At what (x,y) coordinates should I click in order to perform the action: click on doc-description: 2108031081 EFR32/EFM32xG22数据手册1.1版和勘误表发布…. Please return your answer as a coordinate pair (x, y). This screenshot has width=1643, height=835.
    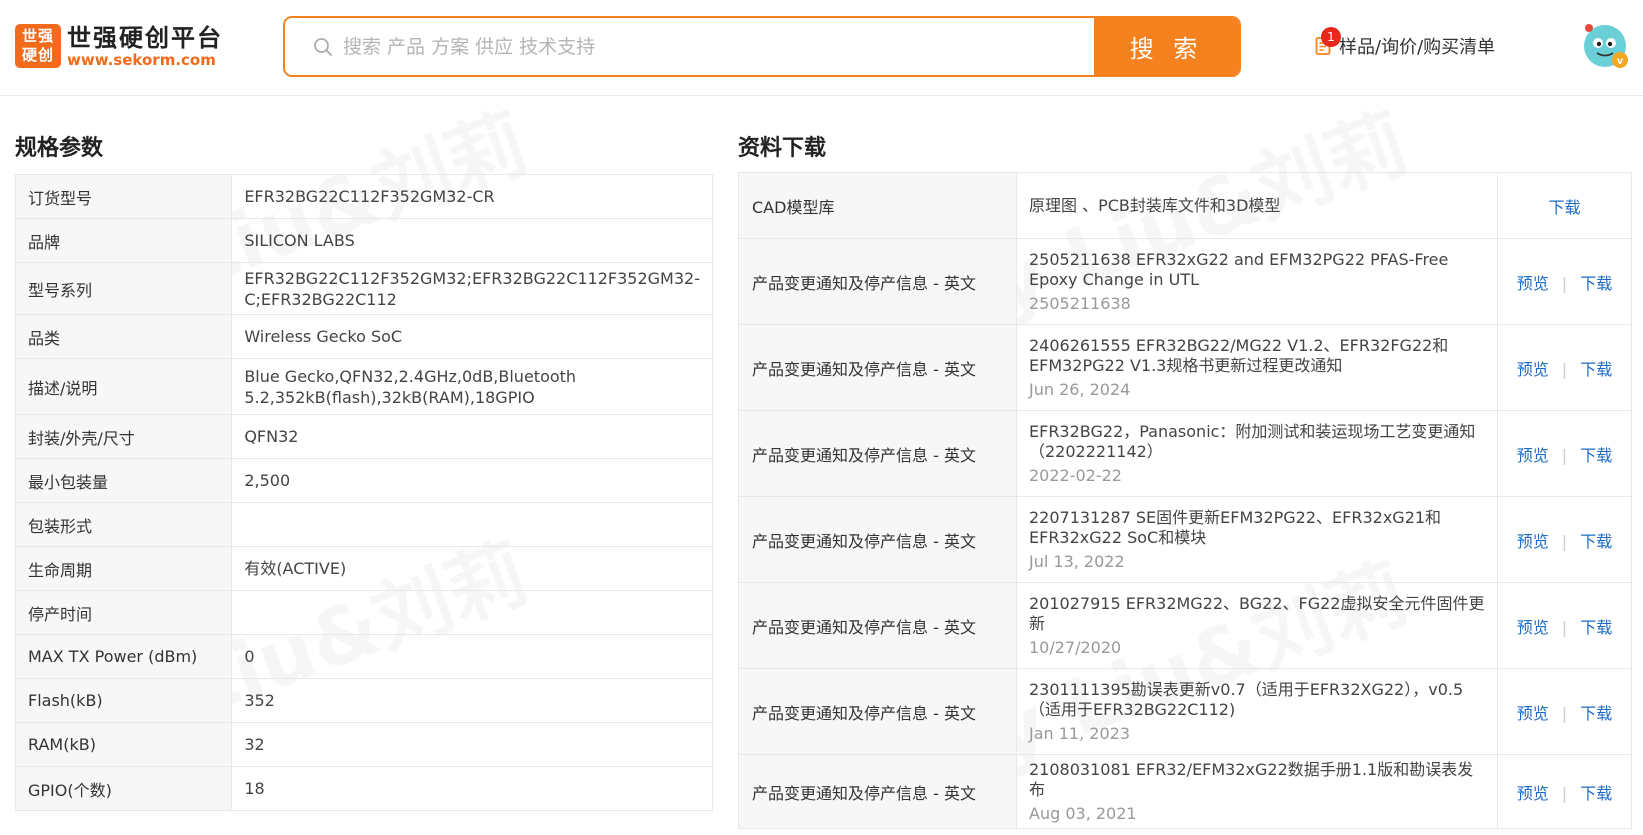
    Looking at the image, I should click on (1257, 791).